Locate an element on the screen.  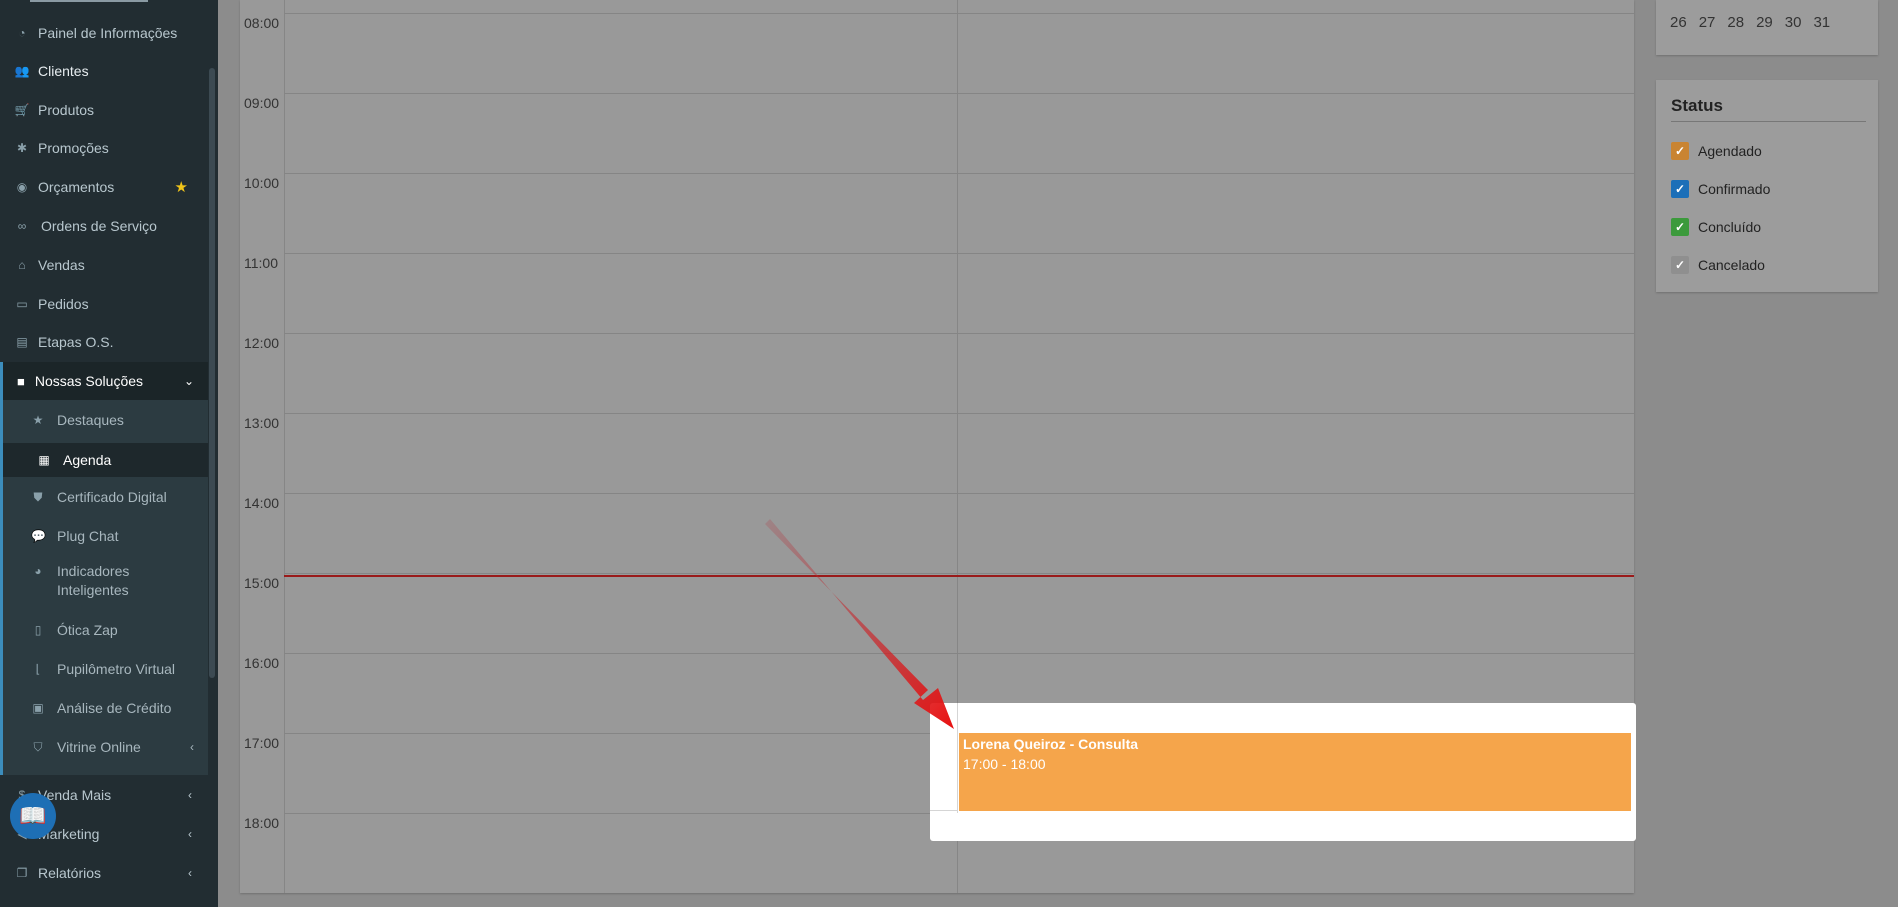
sidebar-item-label: Certificado Digital is located at coordinates (112, 497).